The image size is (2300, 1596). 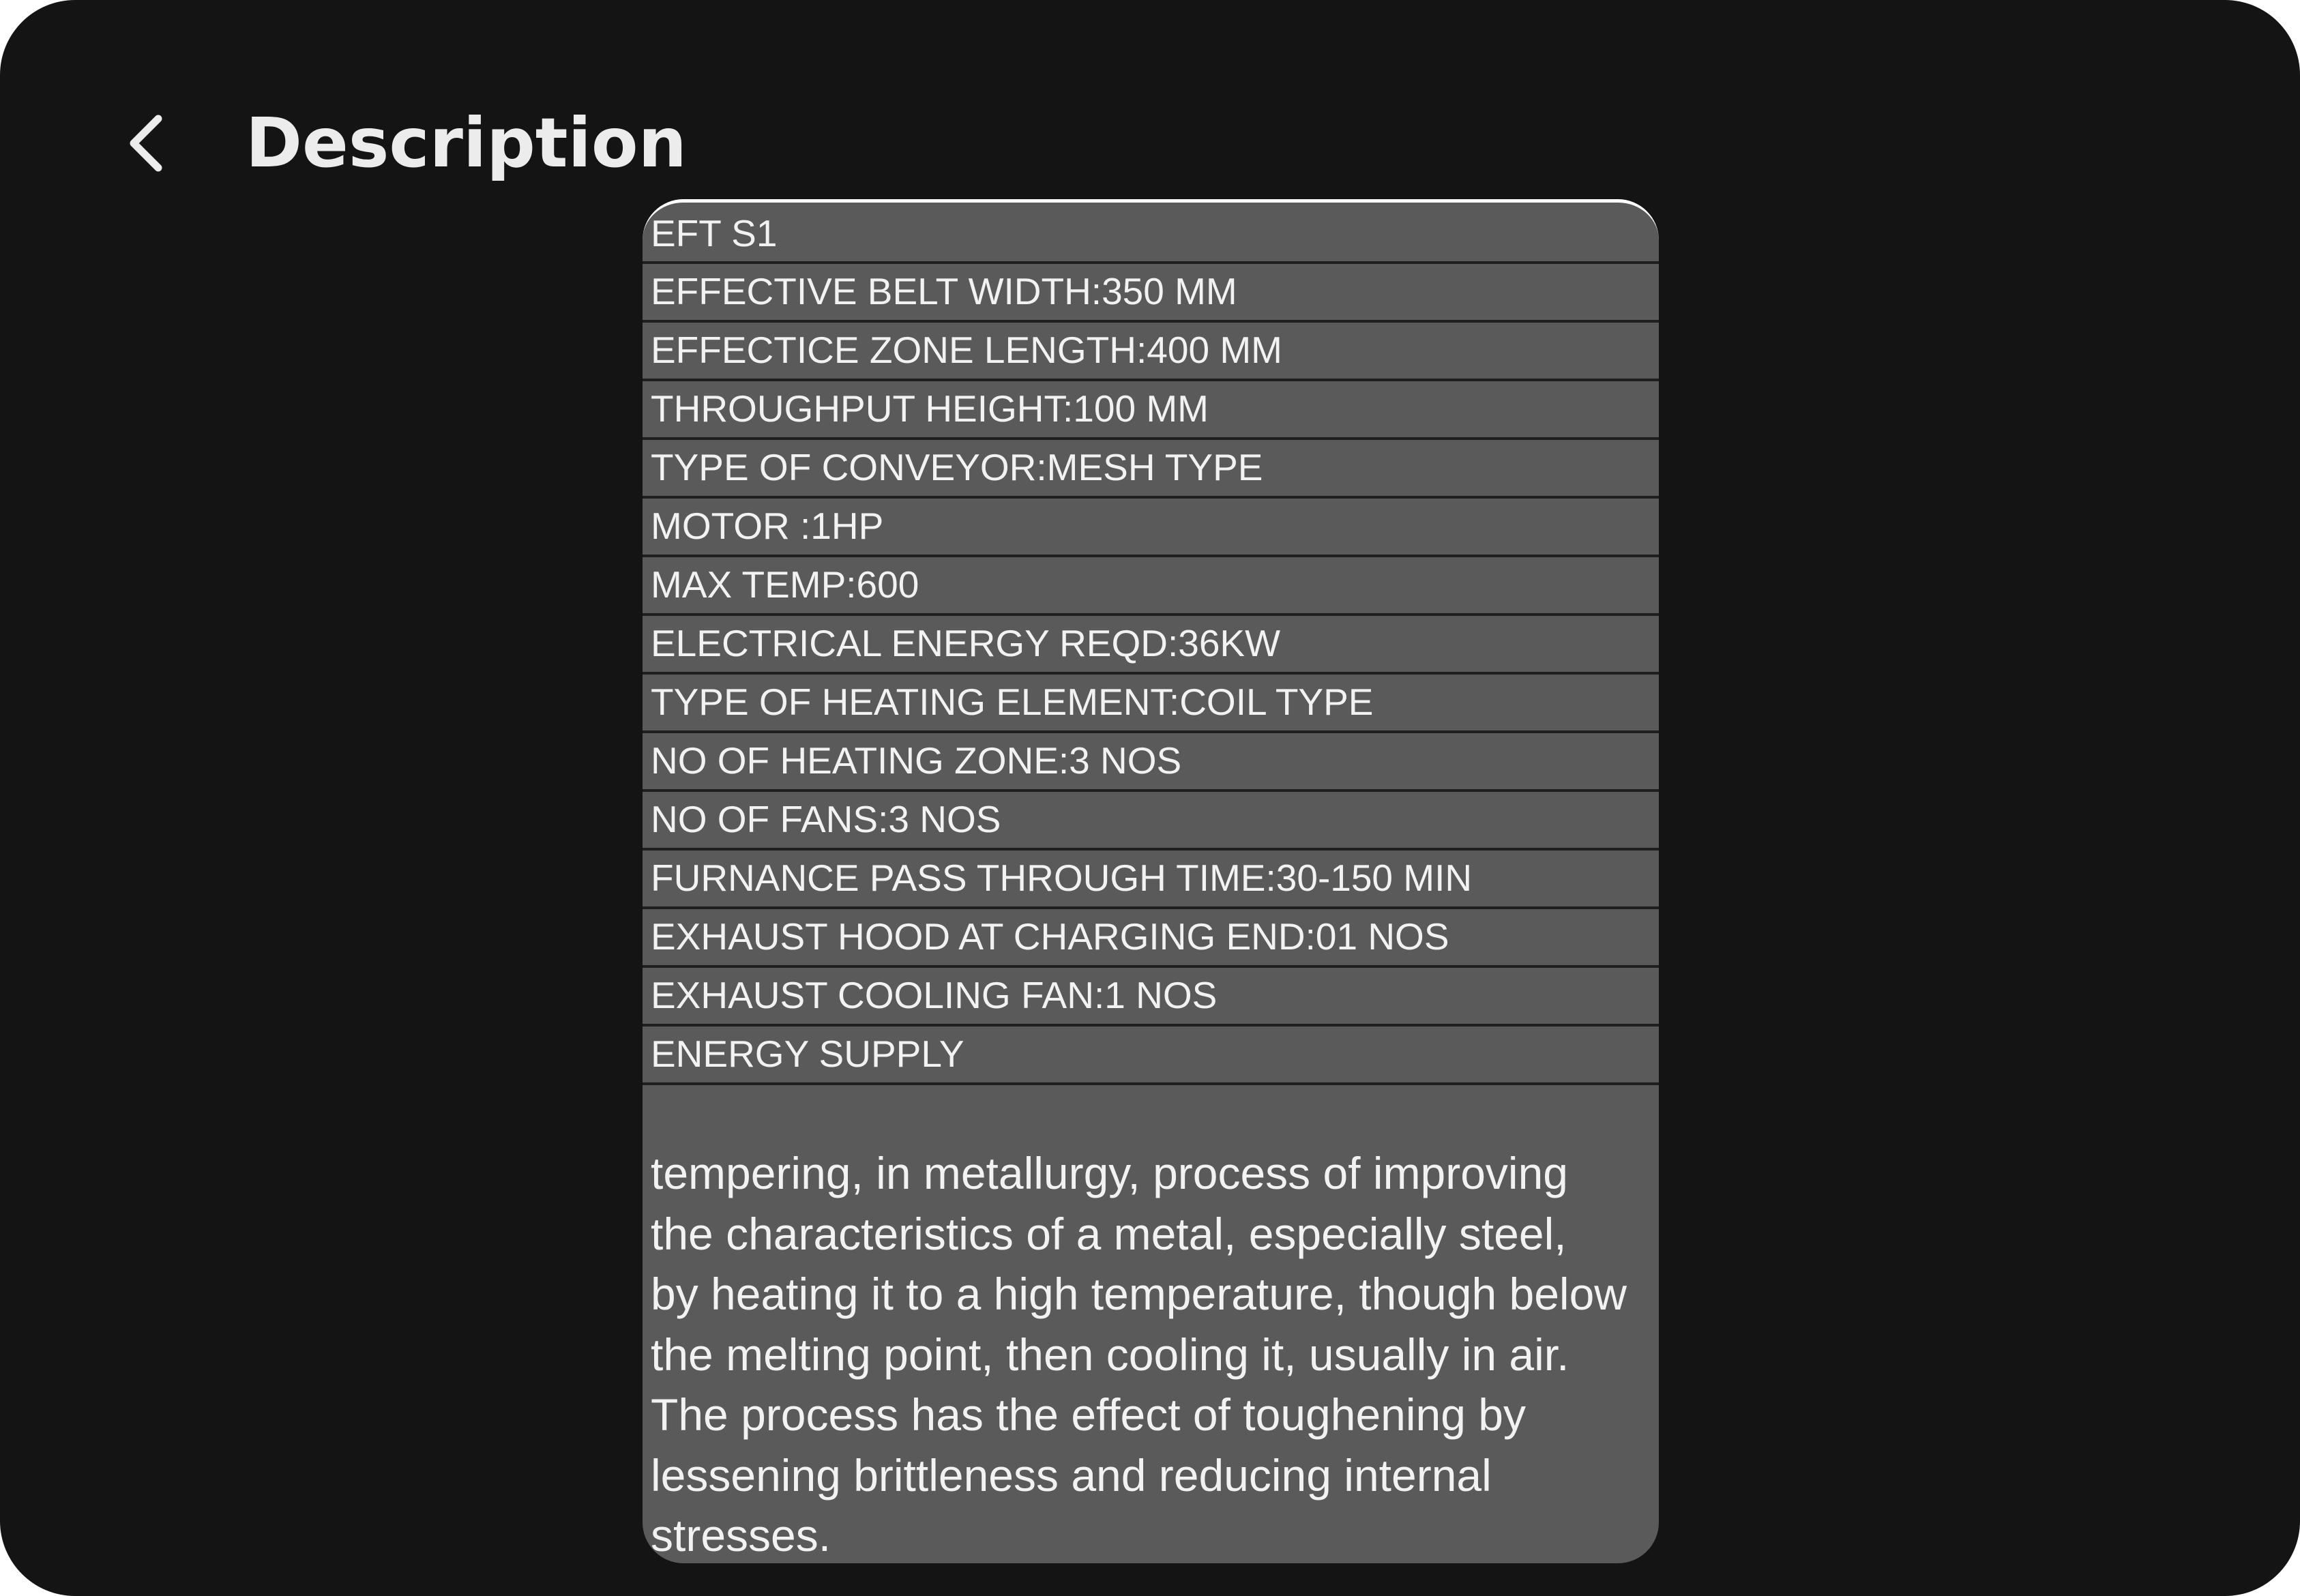 What do you see at coordinates (466, 143) in the screenshot?
I see `page-title: Description` at bounding box center [466, 143].